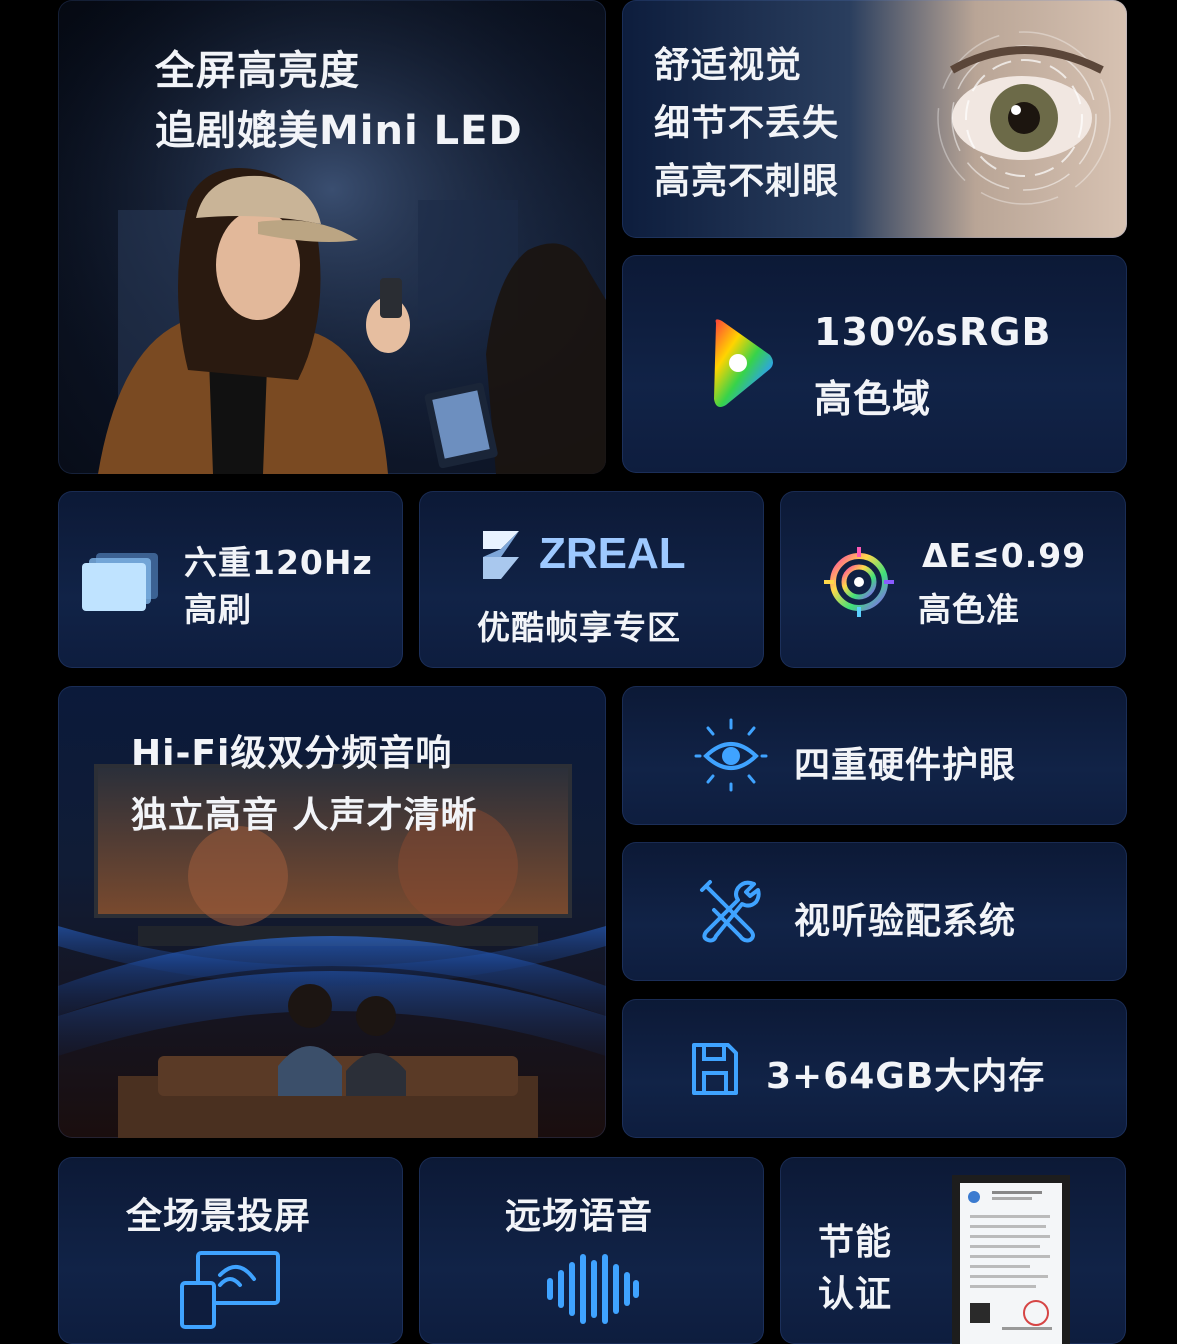 Image resolution: width=1177 pixels, height=1344 pixels. What do you see at coordinates (591, 579) in the screenshot?
I see `card-zreal: ZREAL 优酷帧享专区` at bounding box center [591, 579].